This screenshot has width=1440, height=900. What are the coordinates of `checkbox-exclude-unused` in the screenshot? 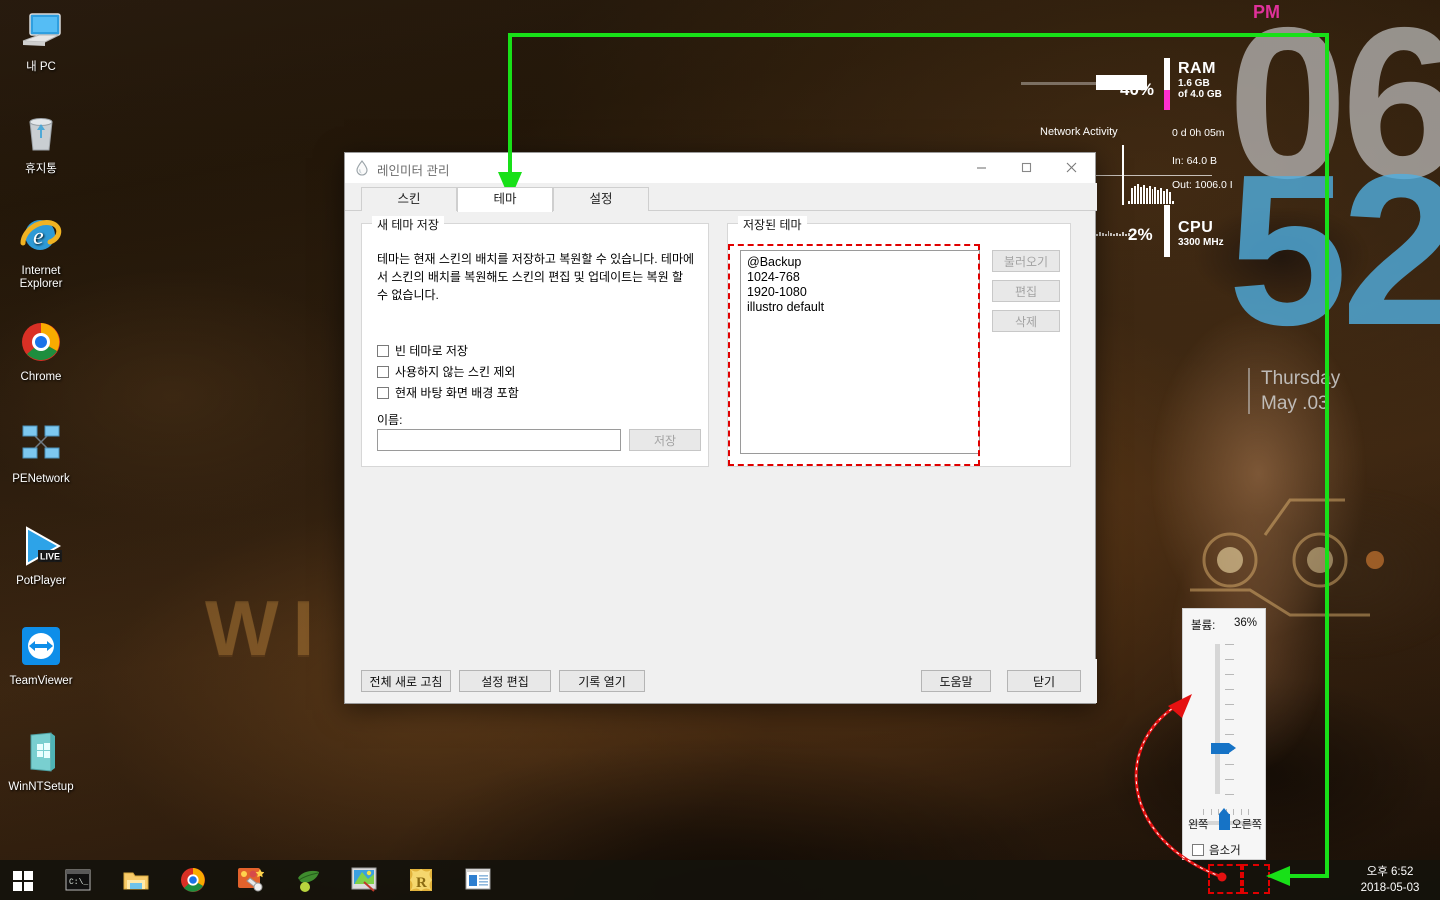 It's located at (383, 371).